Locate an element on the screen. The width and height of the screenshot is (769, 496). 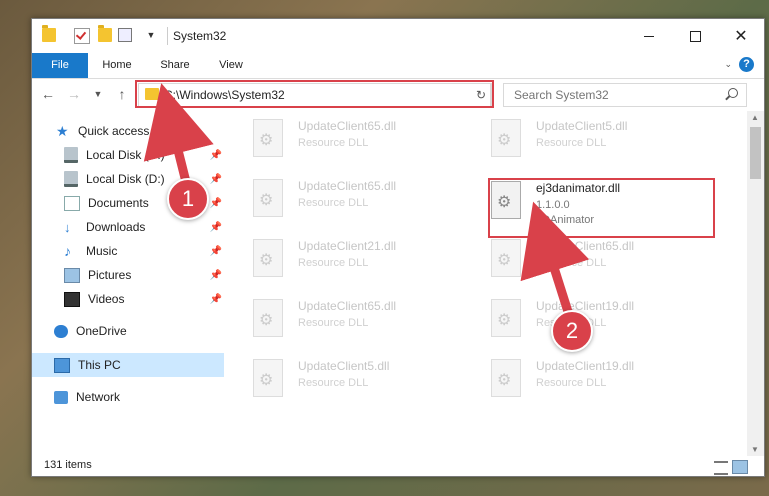
minimize-icon is located at coordinates (649, 36).